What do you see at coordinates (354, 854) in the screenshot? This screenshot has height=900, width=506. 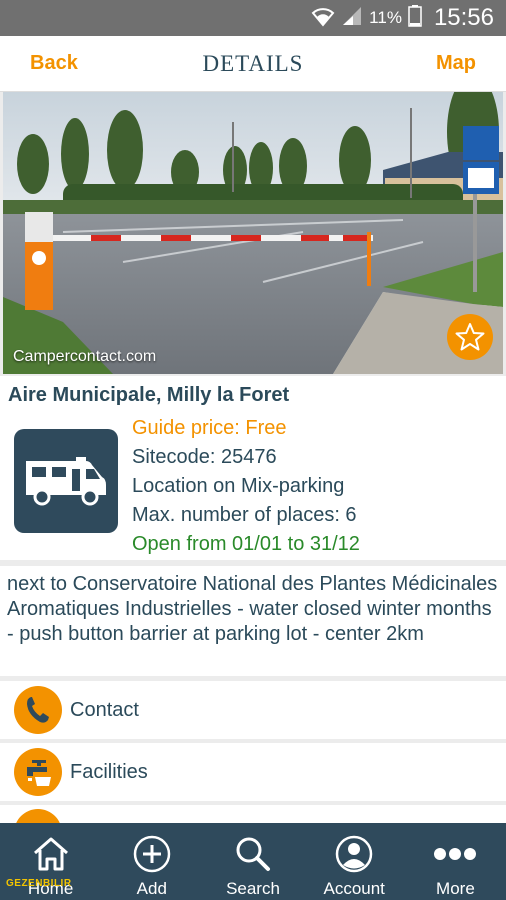 I see `account-icon` at bounding box center [354, 854].